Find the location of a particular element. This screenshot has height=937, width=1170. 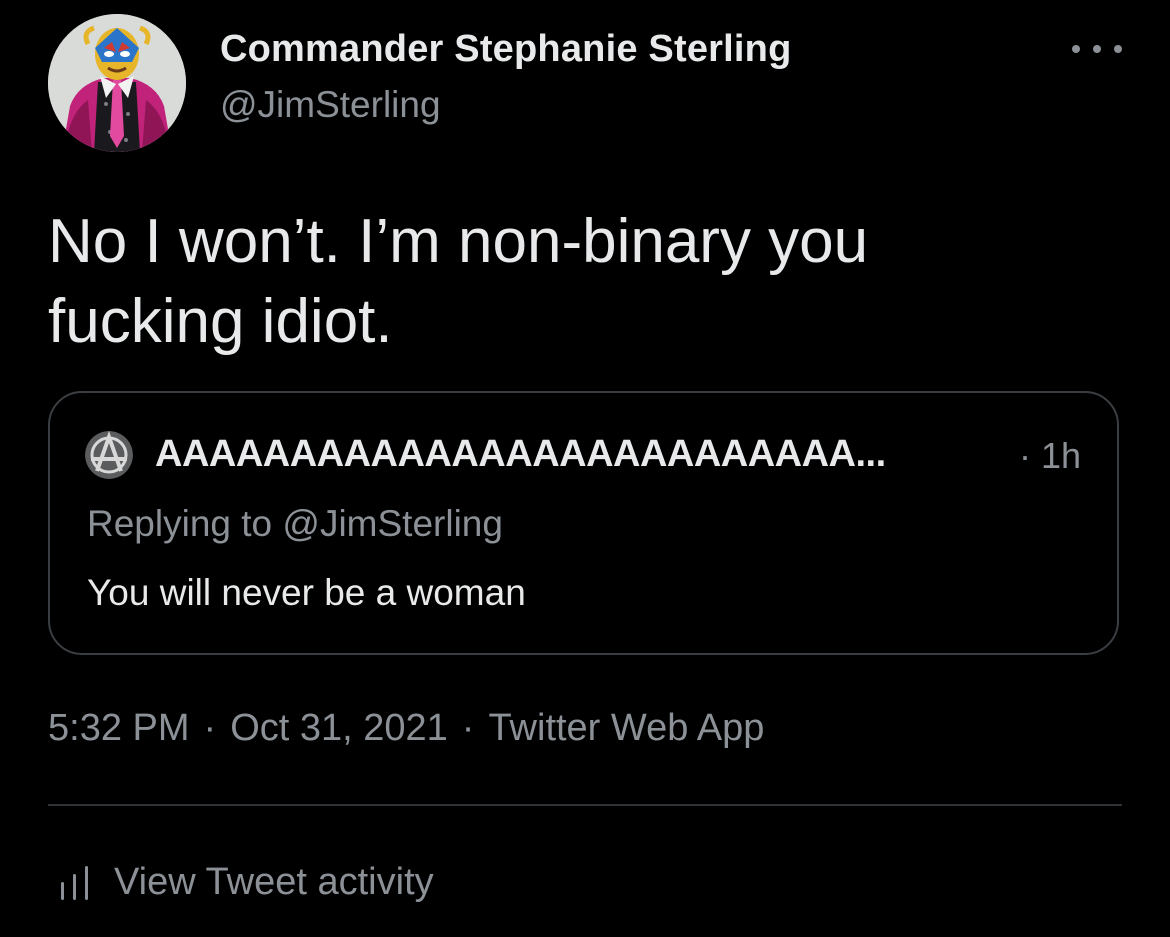

author-handle: @JimSterling is located at coordinates (330, 105).